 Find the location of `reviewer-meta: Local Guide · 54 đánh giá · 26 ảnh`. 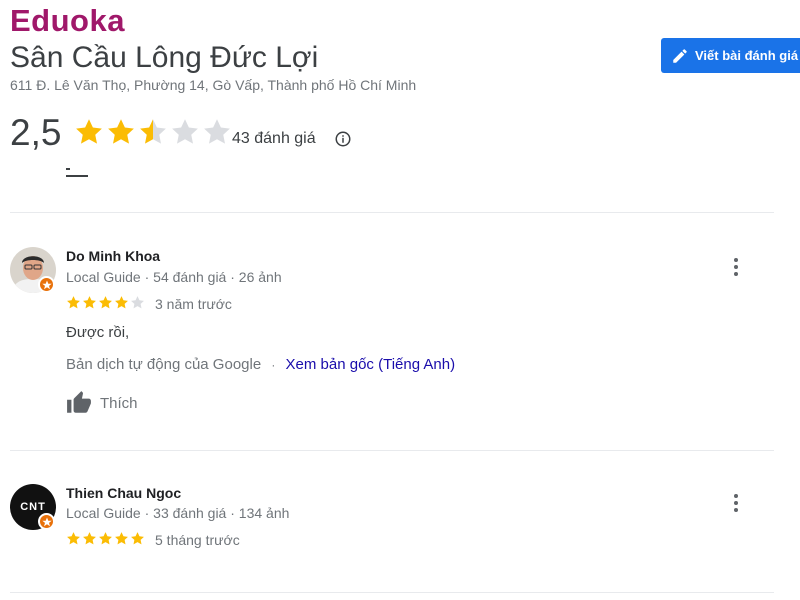

reviewer-meta: Local Guide · 54 đánh giá · 26 ảnh is located at coordinates (174, 277).